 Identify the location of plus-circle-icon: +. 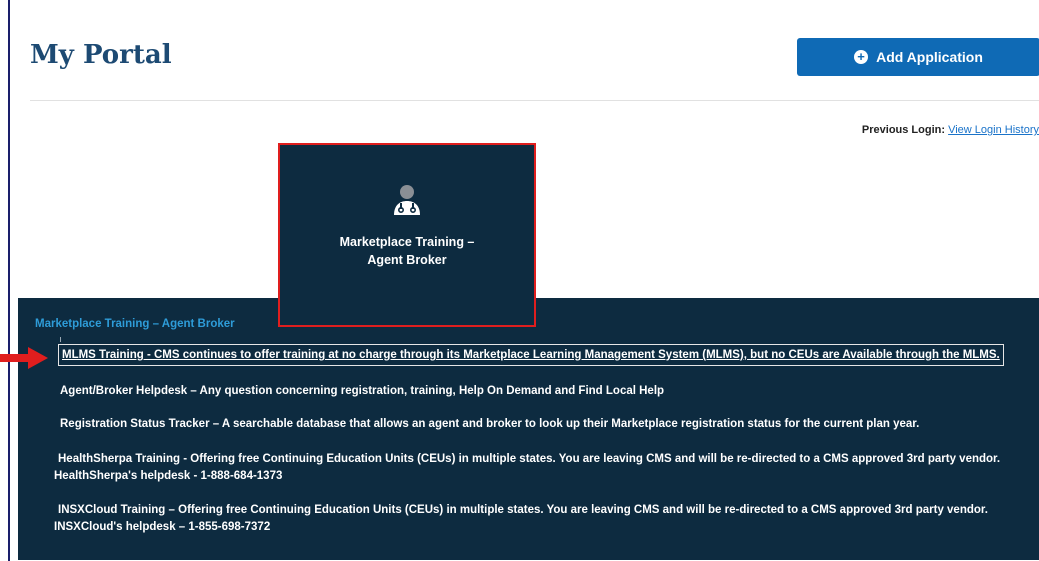
(861, 57).